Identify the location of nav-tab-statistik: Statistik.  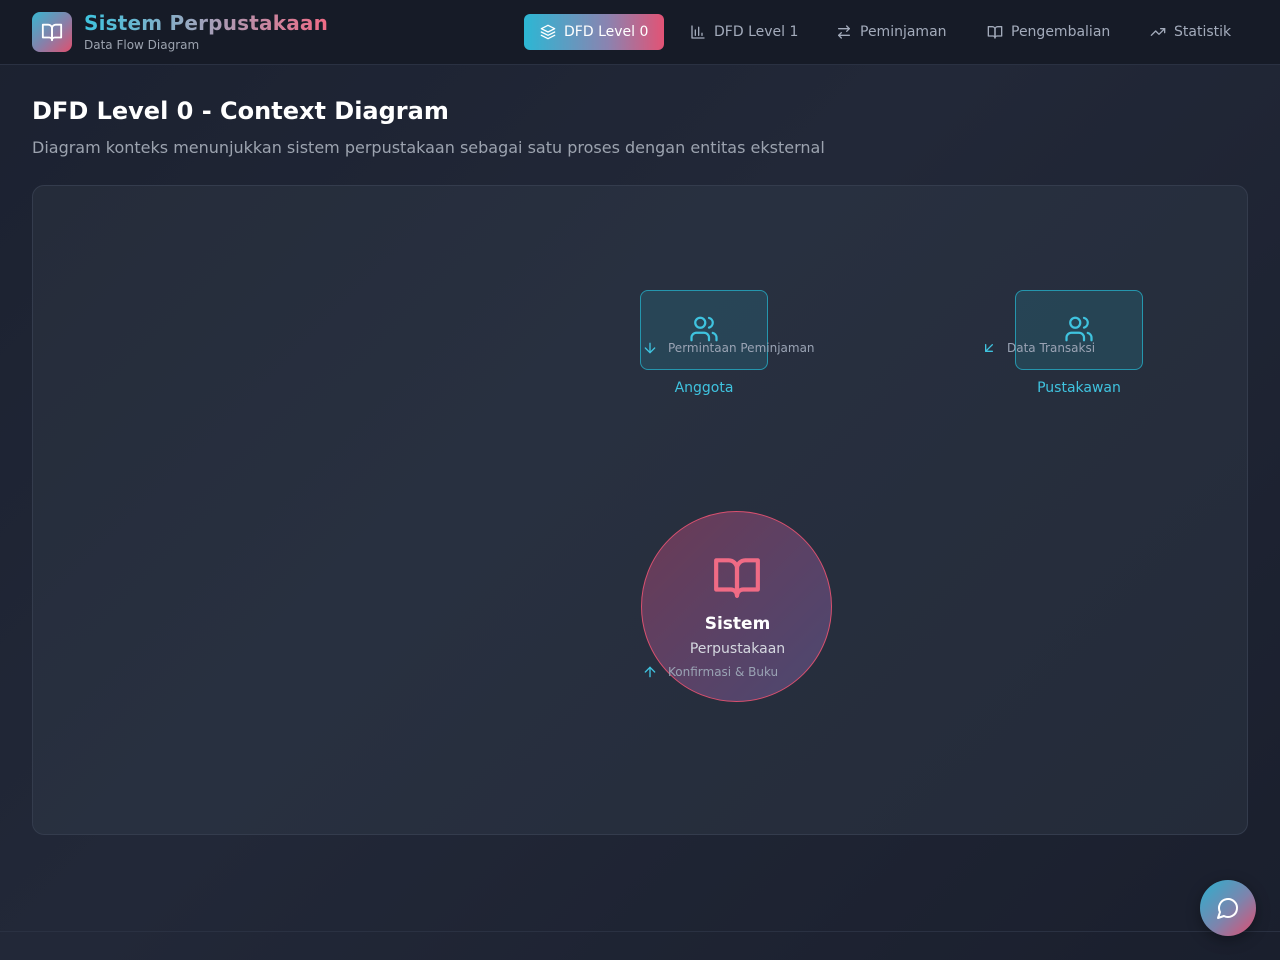
(1190, 32).